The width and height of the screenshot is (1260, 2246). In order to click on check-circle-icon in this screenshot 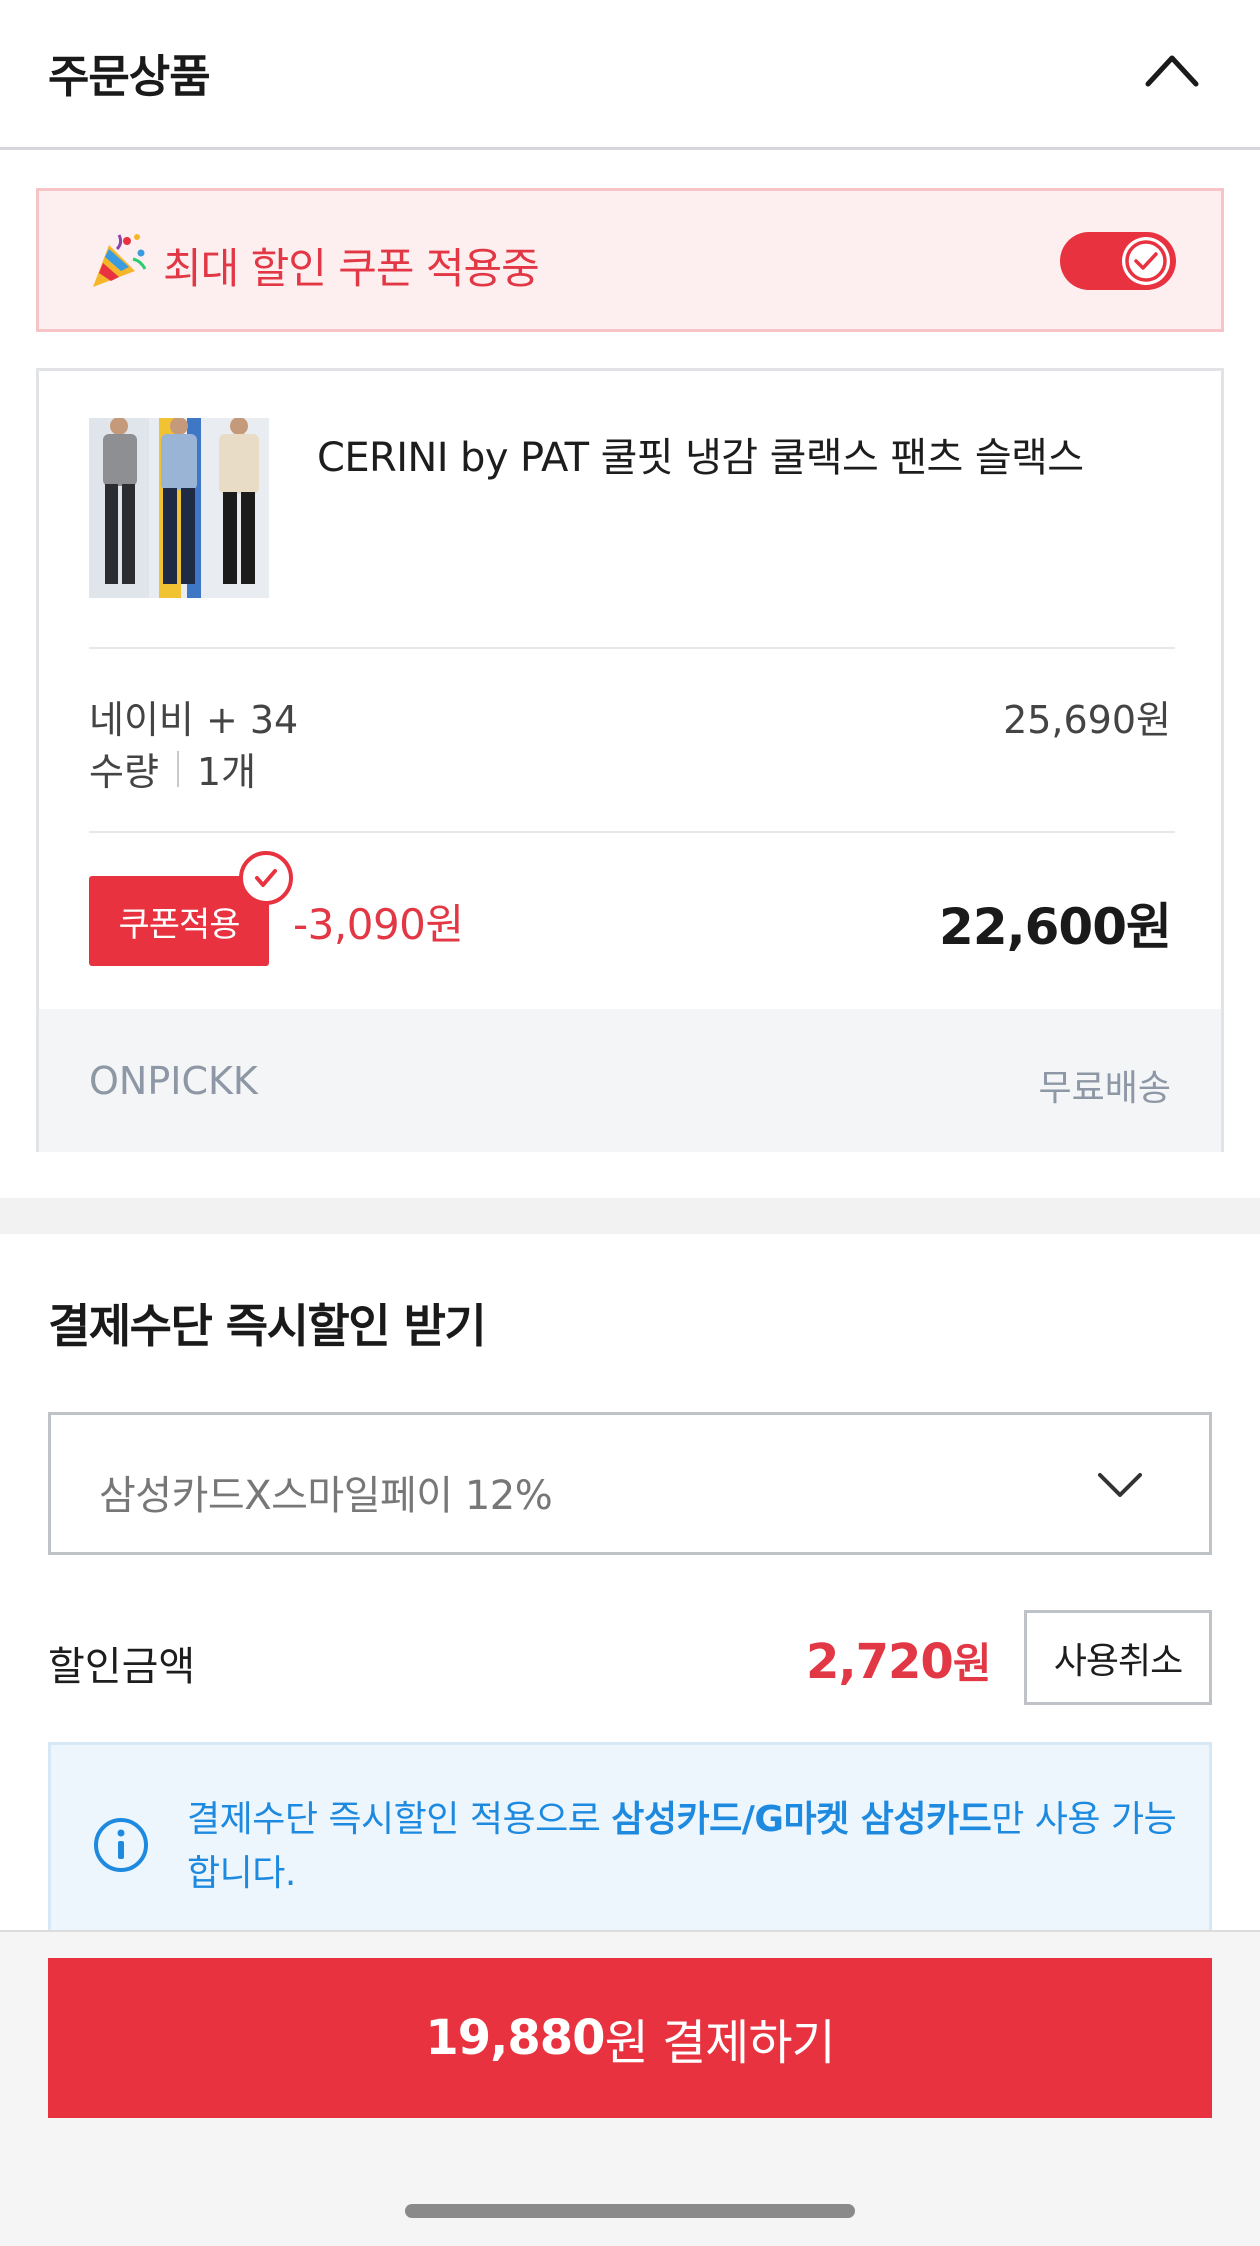, I will do `click(1146, 261)`.